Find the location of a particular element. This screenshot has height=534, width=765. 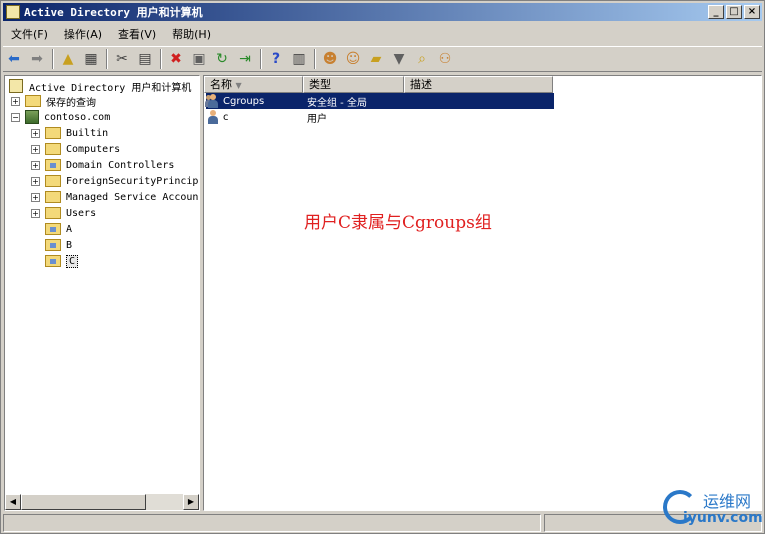

tree-item-label-selected: C is located at coordinates (72, 261).